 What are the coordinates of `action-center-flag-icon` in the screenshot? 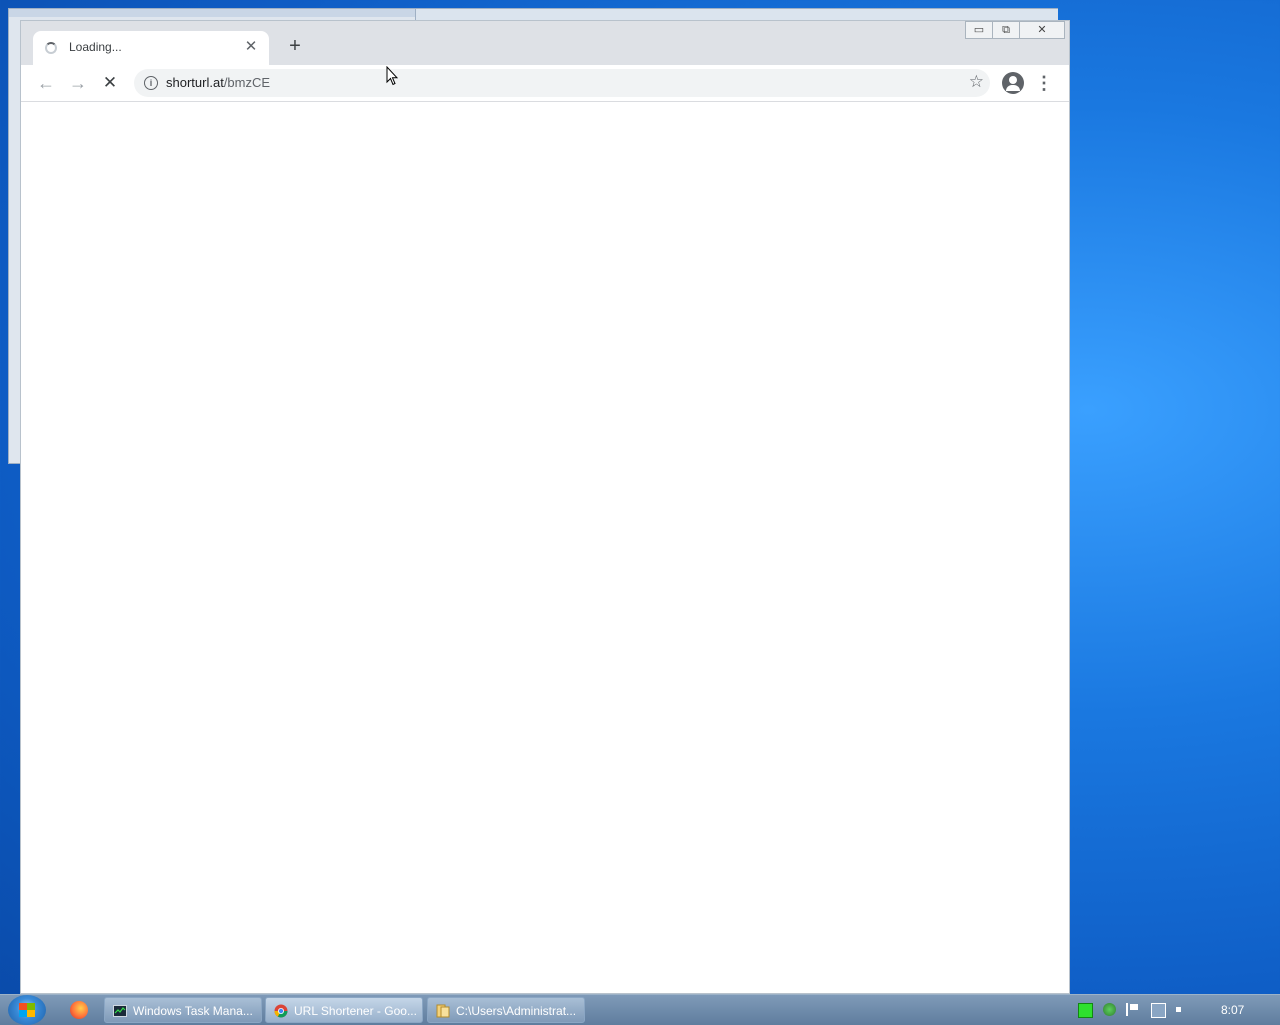 It's located at (1133, 1009).